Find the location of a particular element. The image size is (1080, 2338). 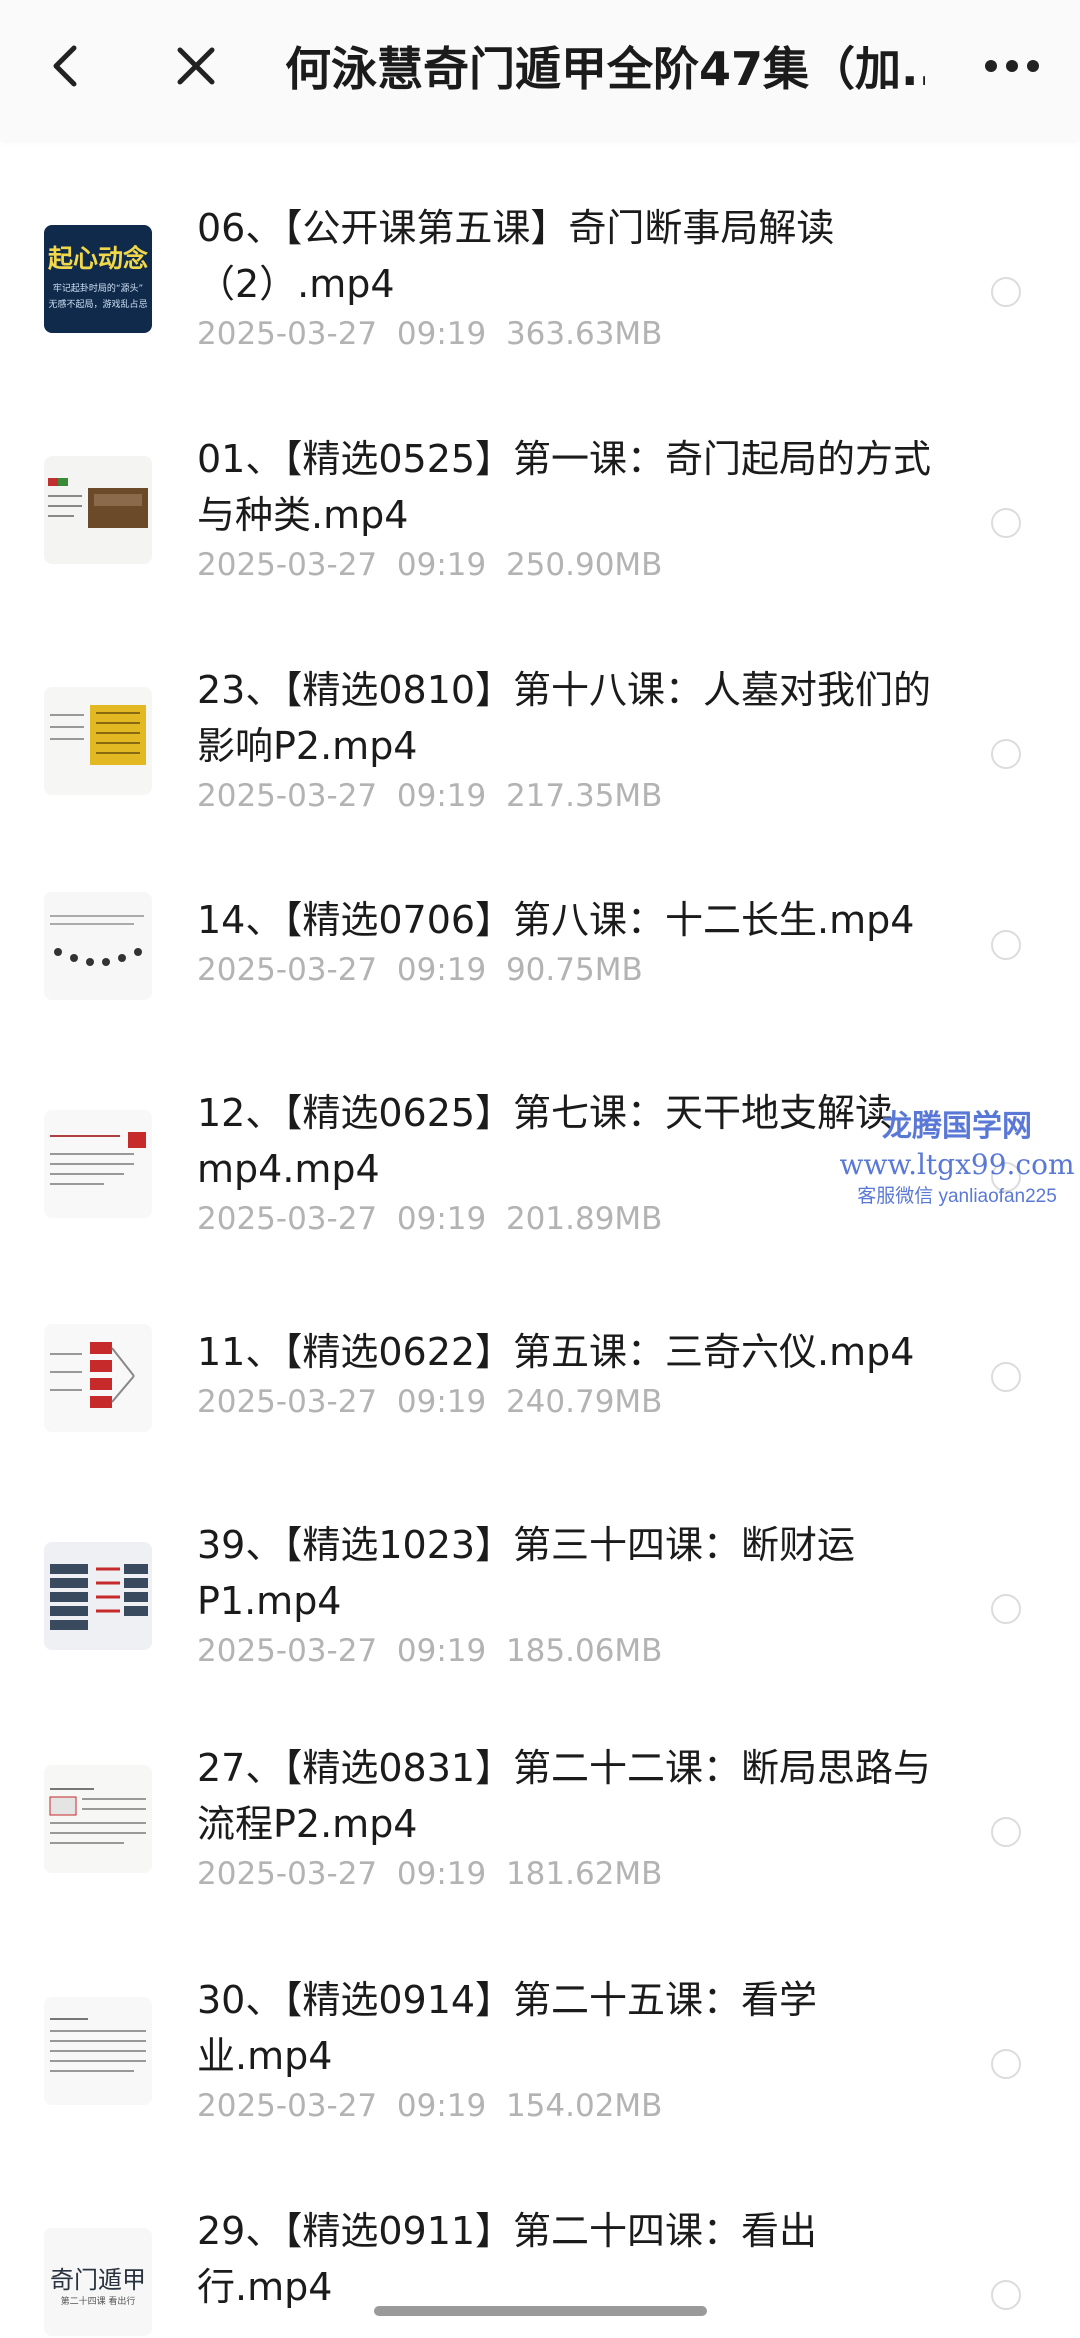

file-size: 250.90MB is located at coordinates (584, 565).